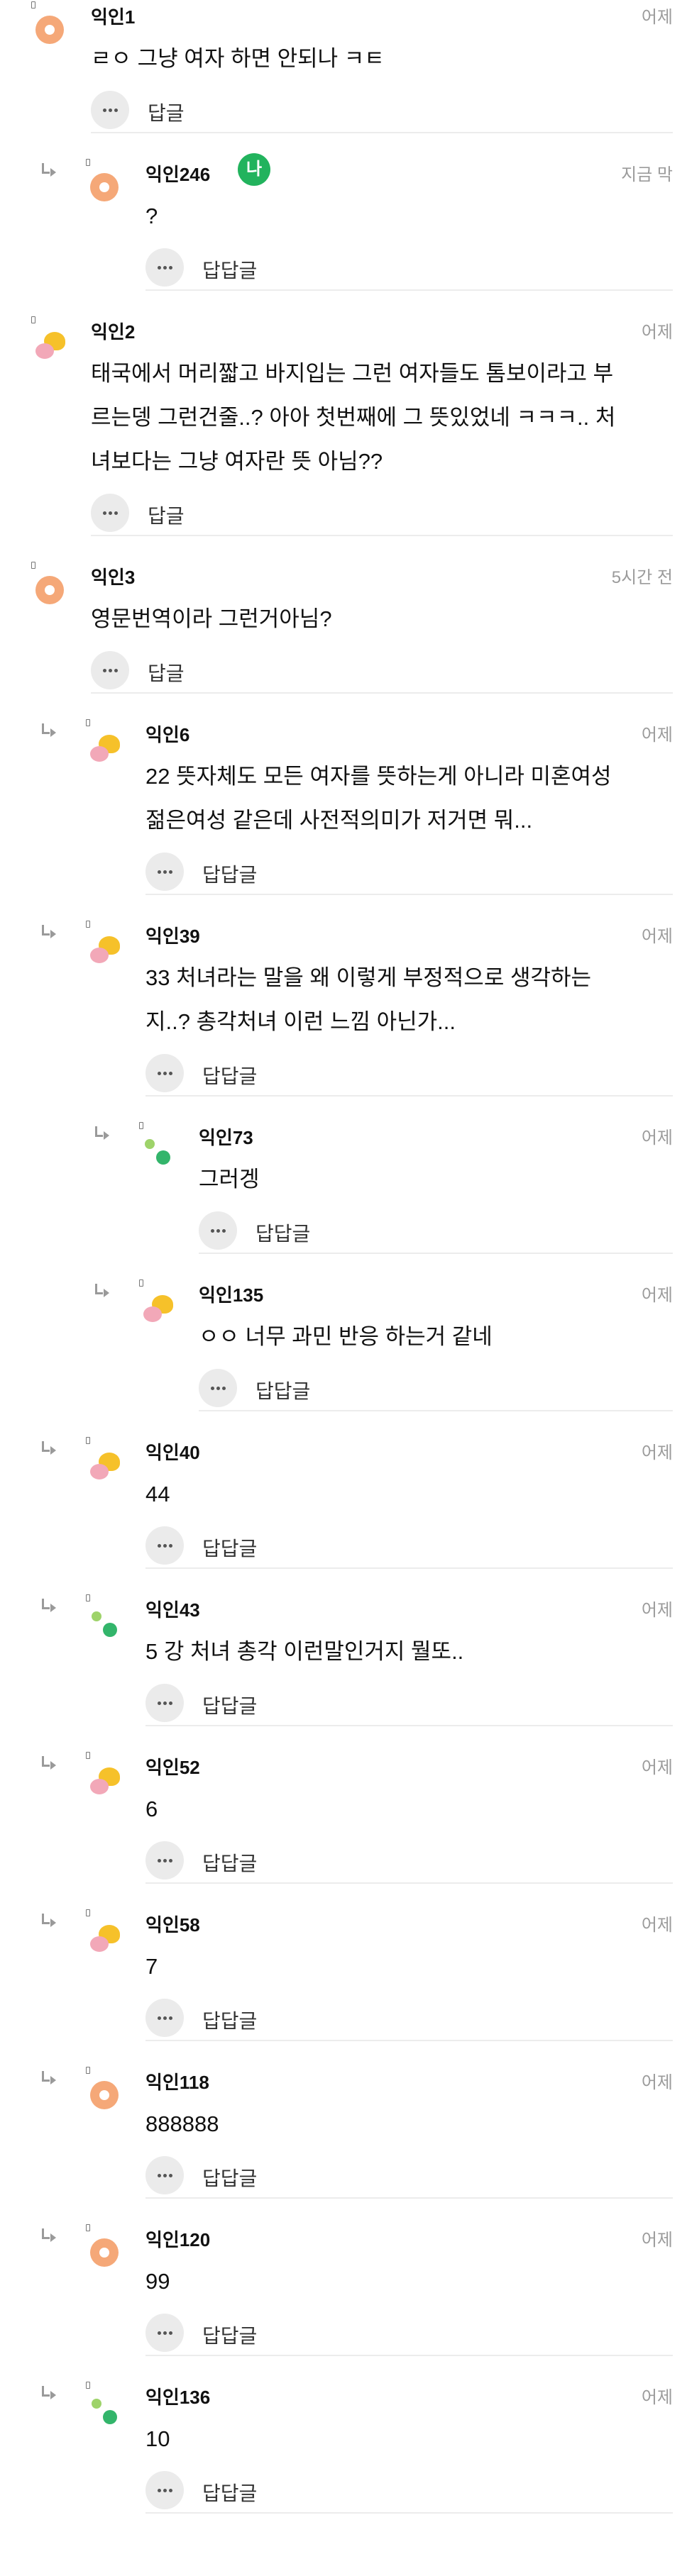 The height and width of the screenshot is (2576, 687). What do you see at coordinates (642, 577) in the screenshot?
I see `comment-timestamp: 5시간 전` at bounding box center [642, 577].